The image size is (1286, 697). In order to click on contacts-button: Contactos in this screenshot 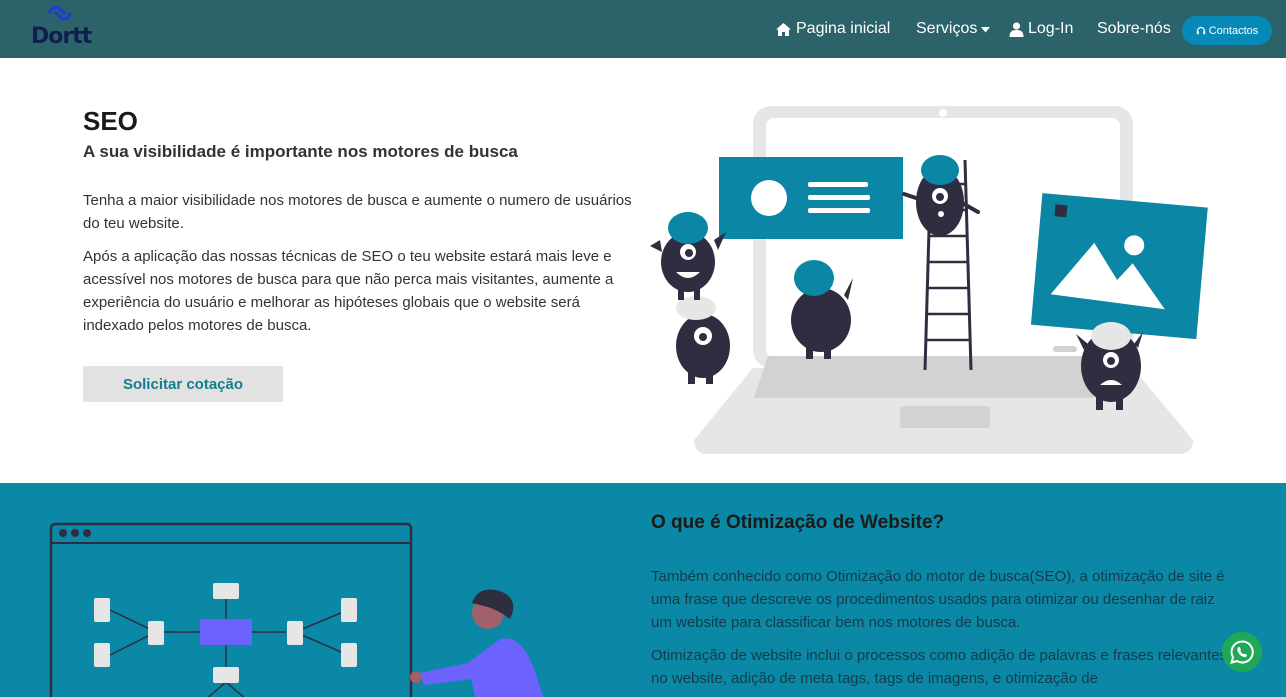, I will do `click(1227, 30)`.